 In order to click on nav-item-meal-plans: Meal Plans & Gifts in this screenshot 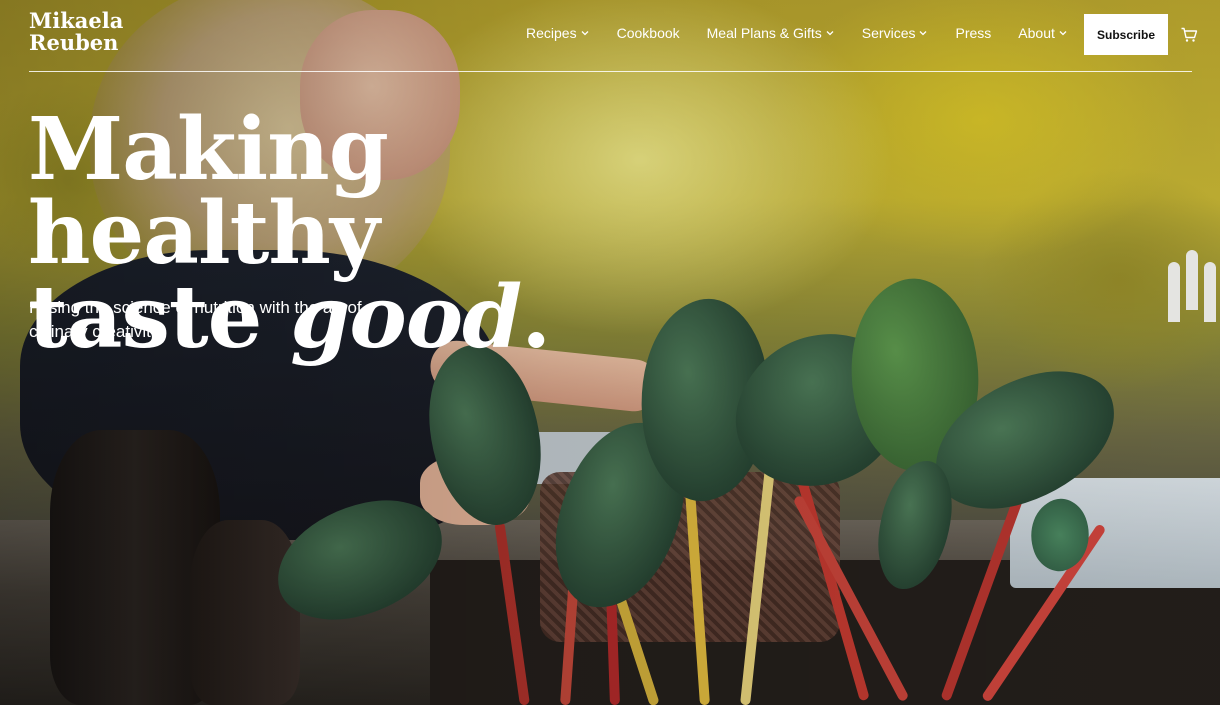, I will do `click(771, 33)`.